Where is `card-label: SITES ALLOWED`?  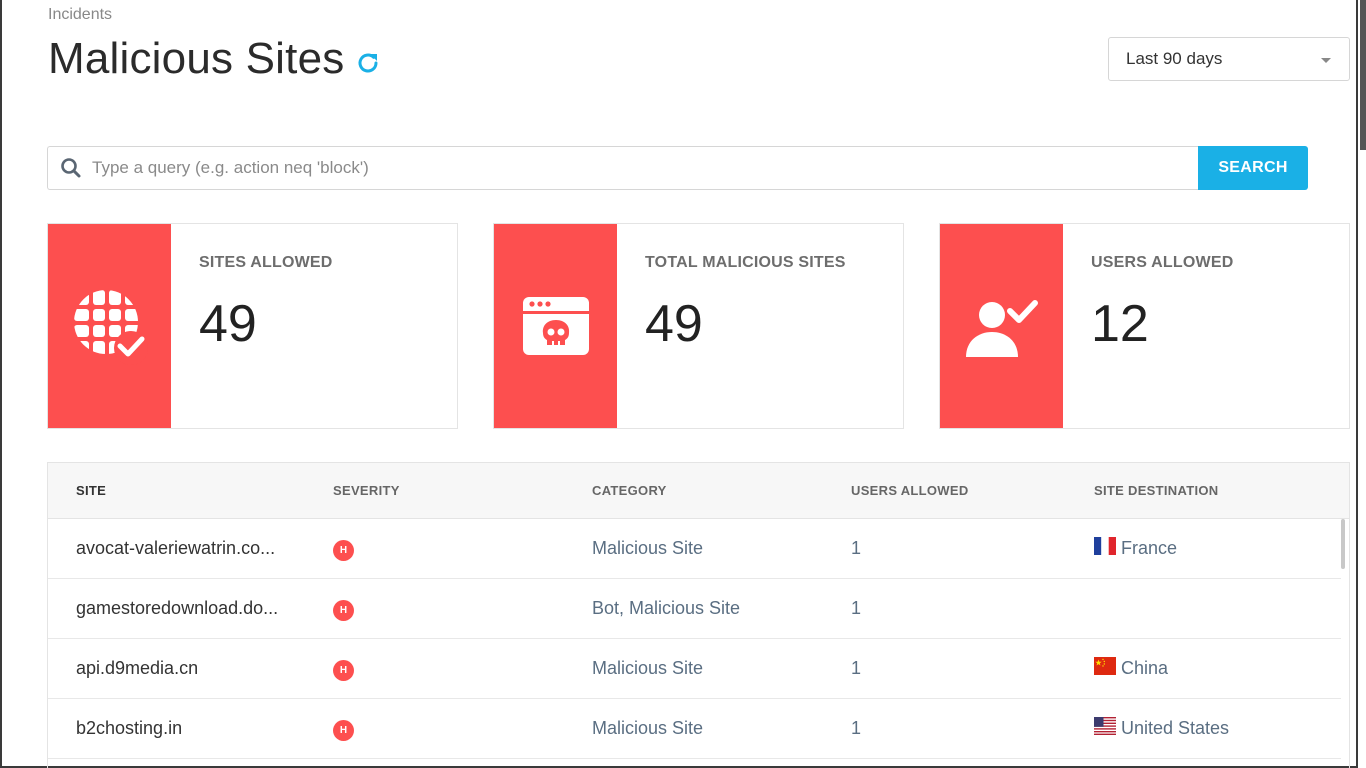
card-label: SITES ALLOWED is located at coordinates (266, 262).